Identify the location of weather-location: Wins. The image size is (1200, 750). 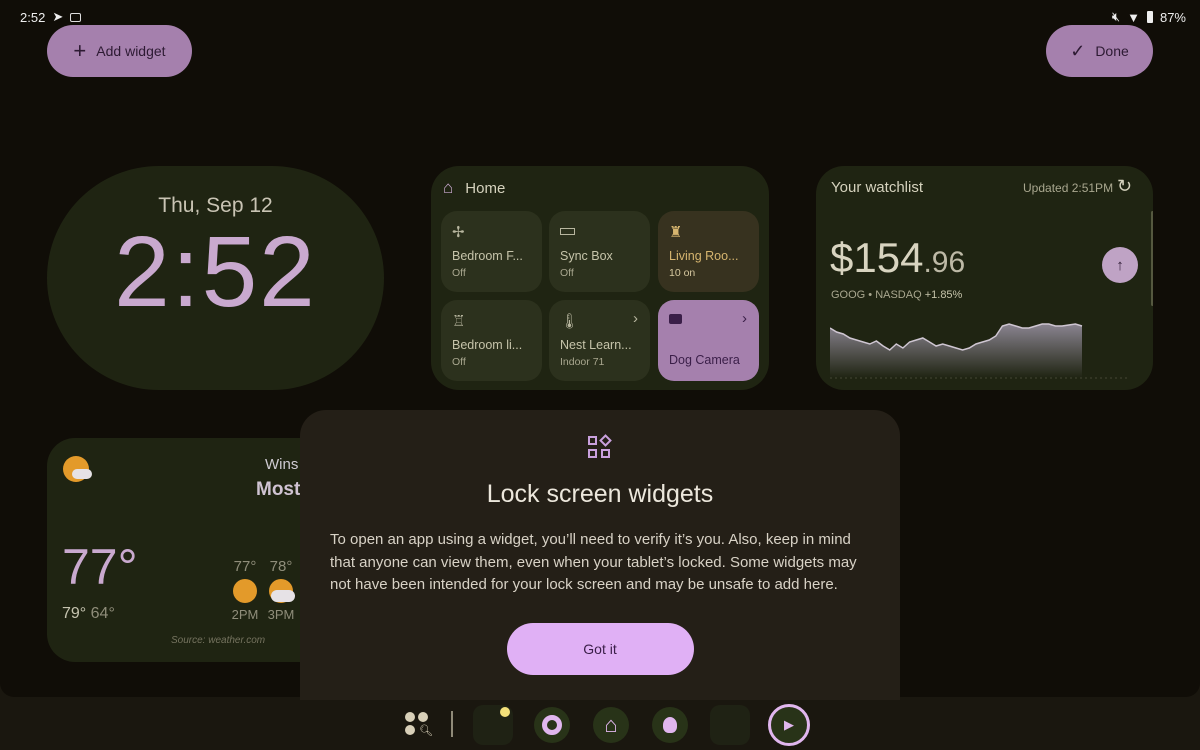
(282, 464).